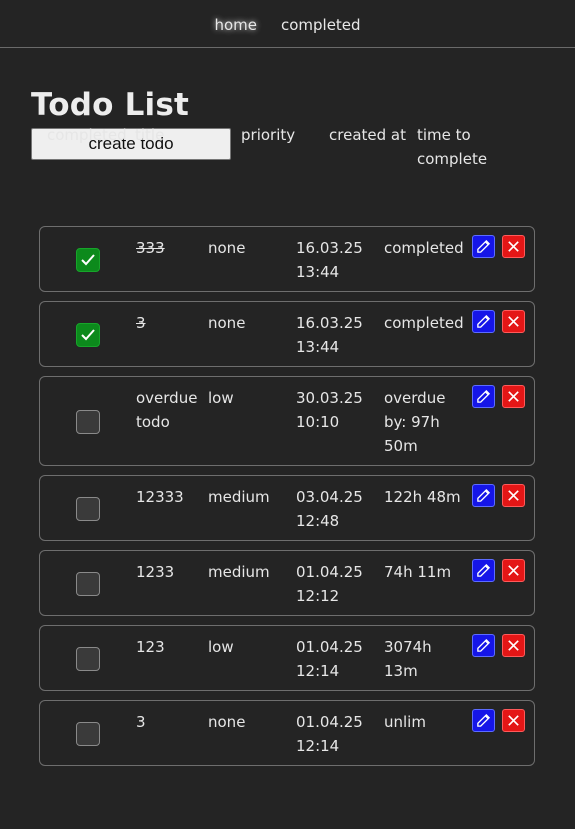  What do you see at coordinates (287, 508) in the screenshot?
I see `todo-row: 12333 medium 03.04.25 12:48 122h 48m` at bounding box center [287, 508].